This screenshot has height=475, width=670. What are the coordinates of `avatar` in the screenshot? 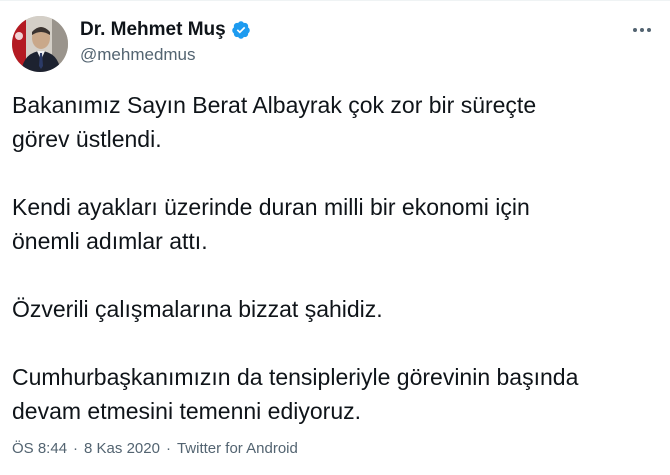 It's located at (40, 44).